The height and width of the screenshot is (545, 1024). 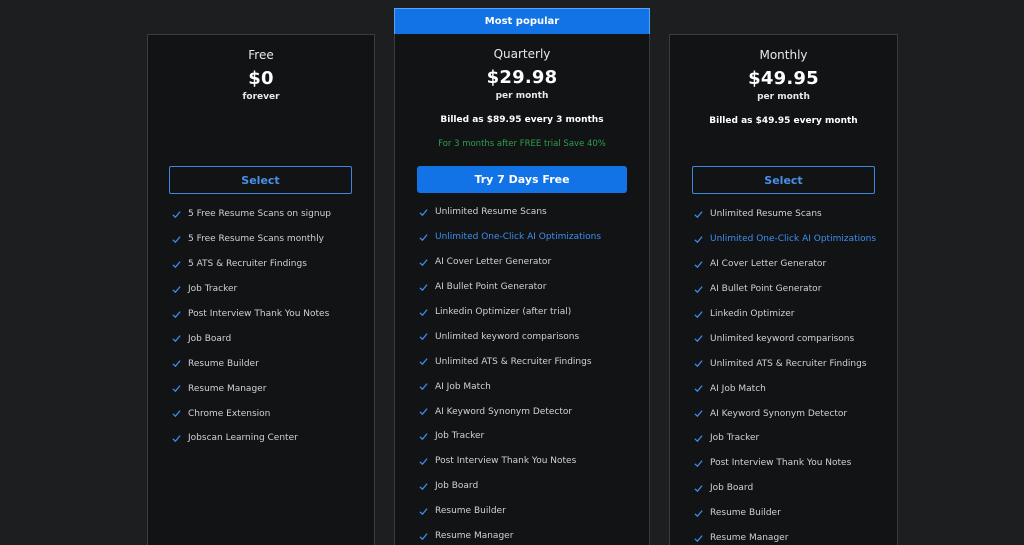 I want to click on feature-item: Linkedin Optimizer (after trial), so click(x=531, y=312).